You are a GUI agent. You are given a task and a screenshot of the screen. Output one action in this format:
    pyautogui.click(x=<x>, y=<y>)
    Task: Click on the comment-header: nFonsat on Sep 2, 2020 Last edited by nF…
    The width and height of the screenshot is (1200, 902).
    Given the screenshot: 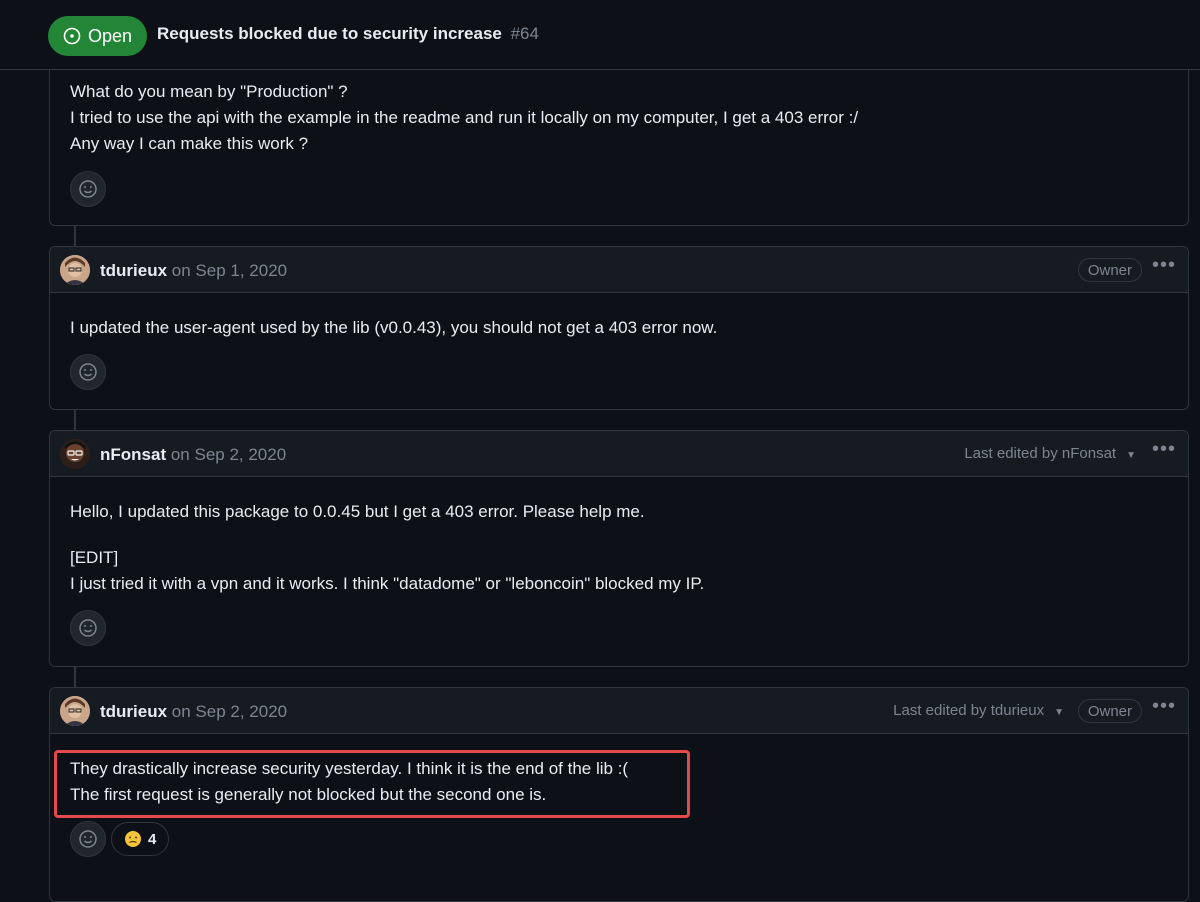 What is the action you would take?
    pyautogui.click(x=619, y=454)
    